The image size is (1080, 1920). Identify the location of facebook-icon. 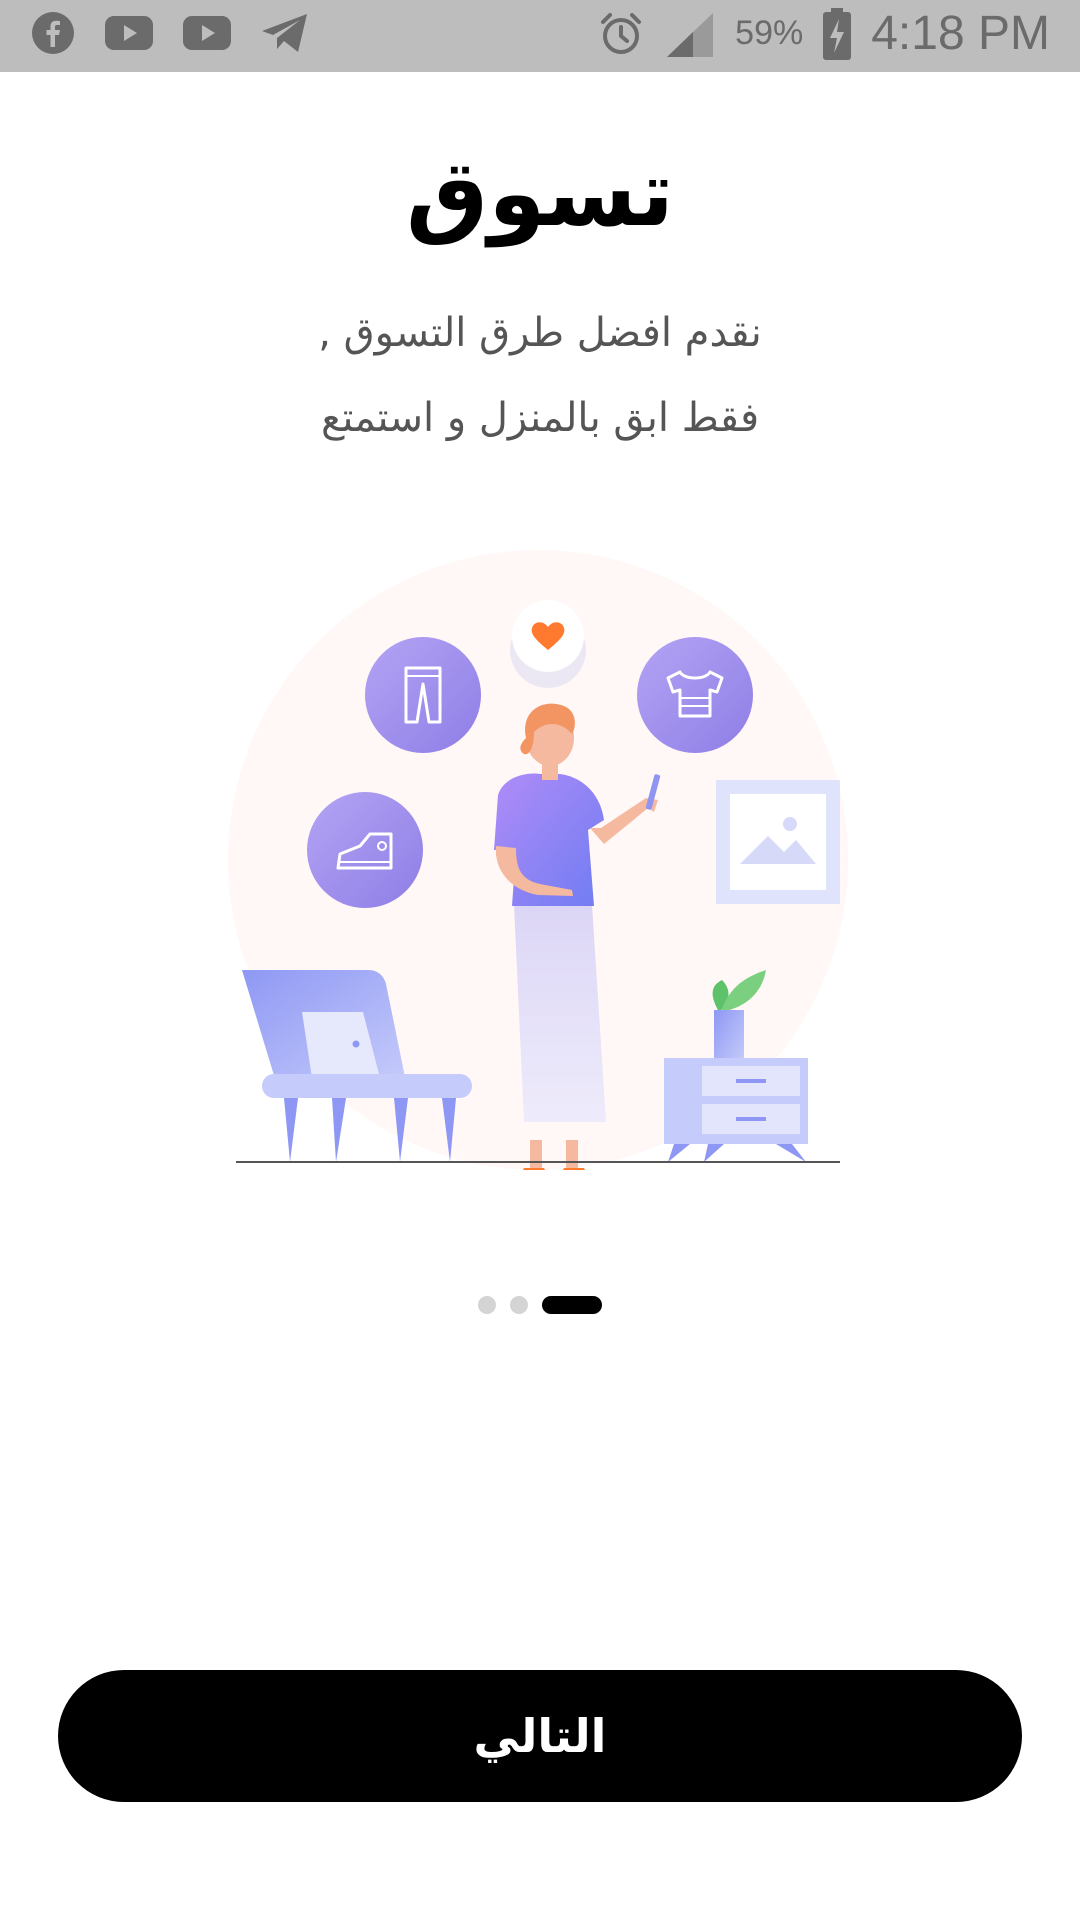
(53, 33).